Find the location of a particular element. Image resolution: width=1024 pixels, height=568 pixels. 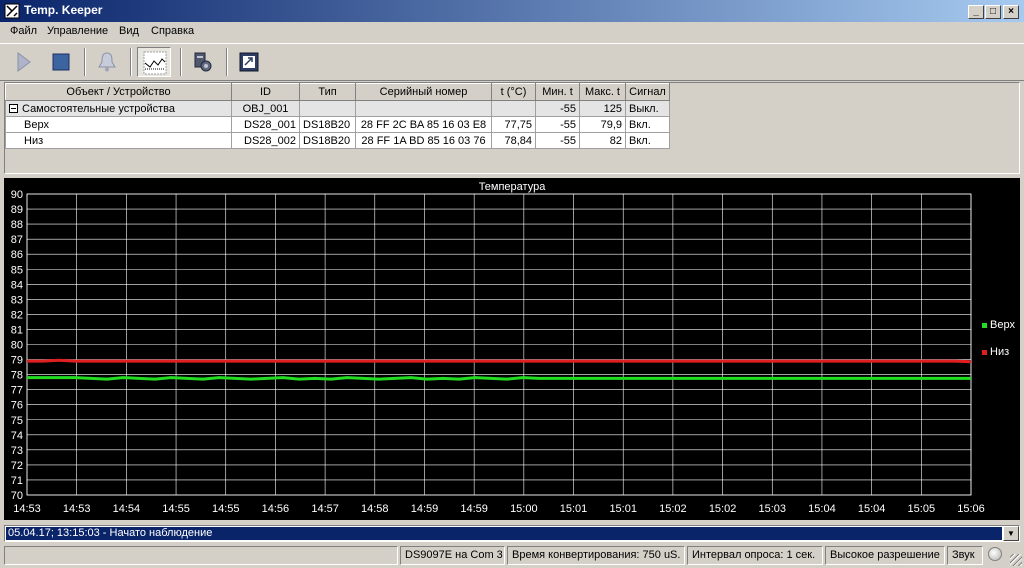

x-tick-label: 15:00 is located at coordinates (524, 509).